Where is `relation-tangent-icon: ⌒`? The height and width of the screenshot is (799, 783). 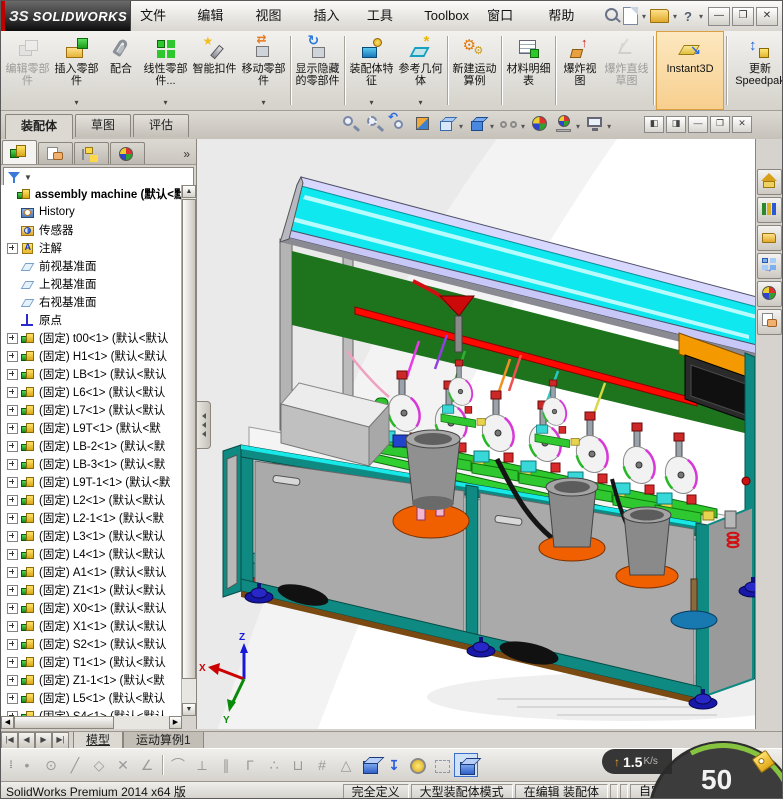
relation-tangent-icon: ⌒ is located at coordinates (178, 765).